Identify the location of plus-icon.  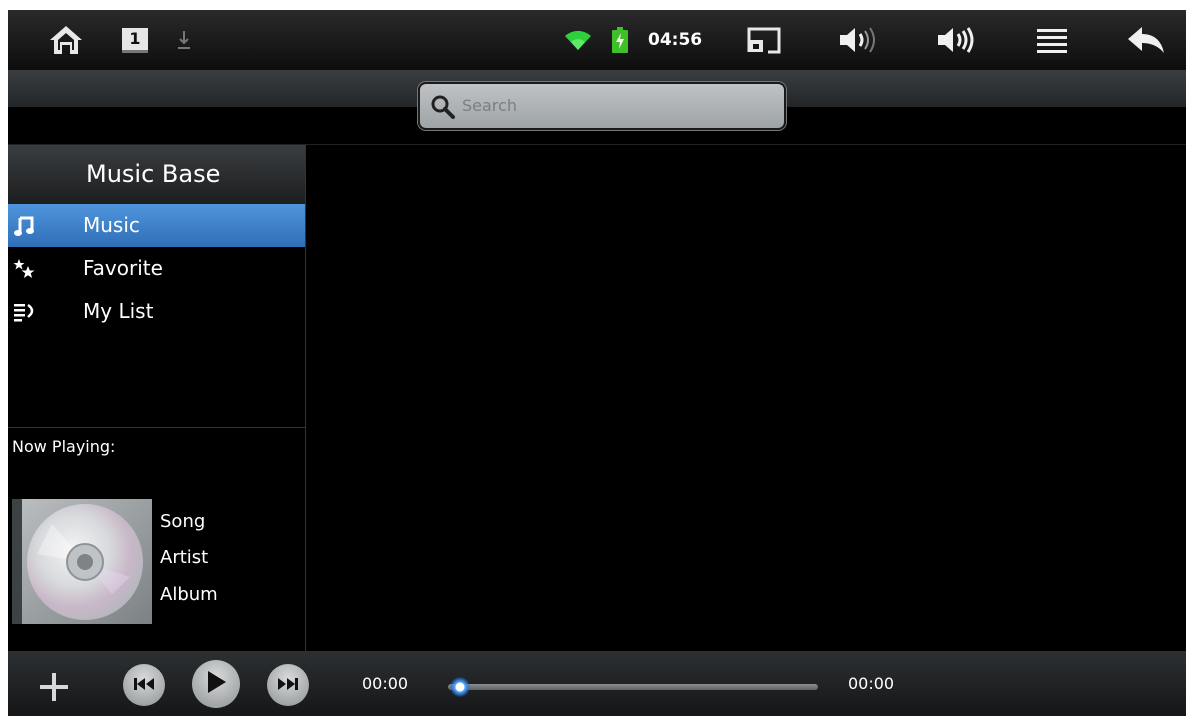
(54, 687).